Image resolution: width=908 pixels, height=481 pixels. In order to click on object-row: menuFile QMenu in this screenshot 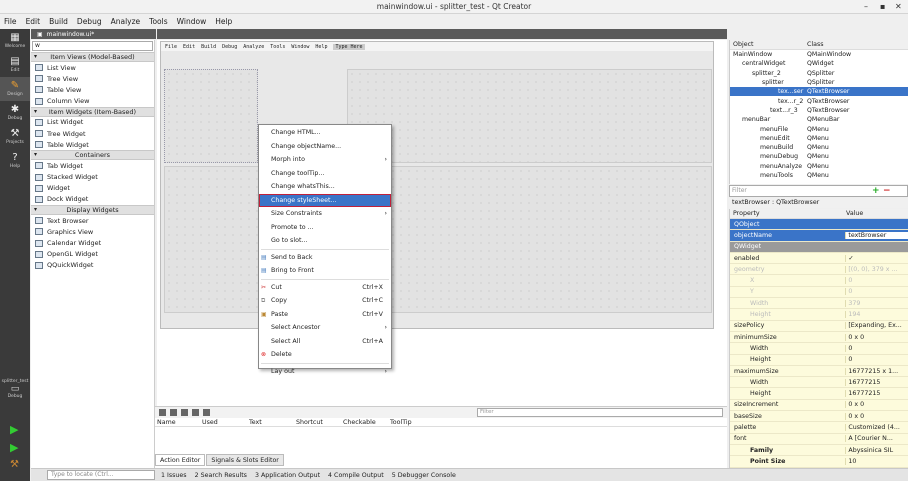, I will do `click(819, 128)`.